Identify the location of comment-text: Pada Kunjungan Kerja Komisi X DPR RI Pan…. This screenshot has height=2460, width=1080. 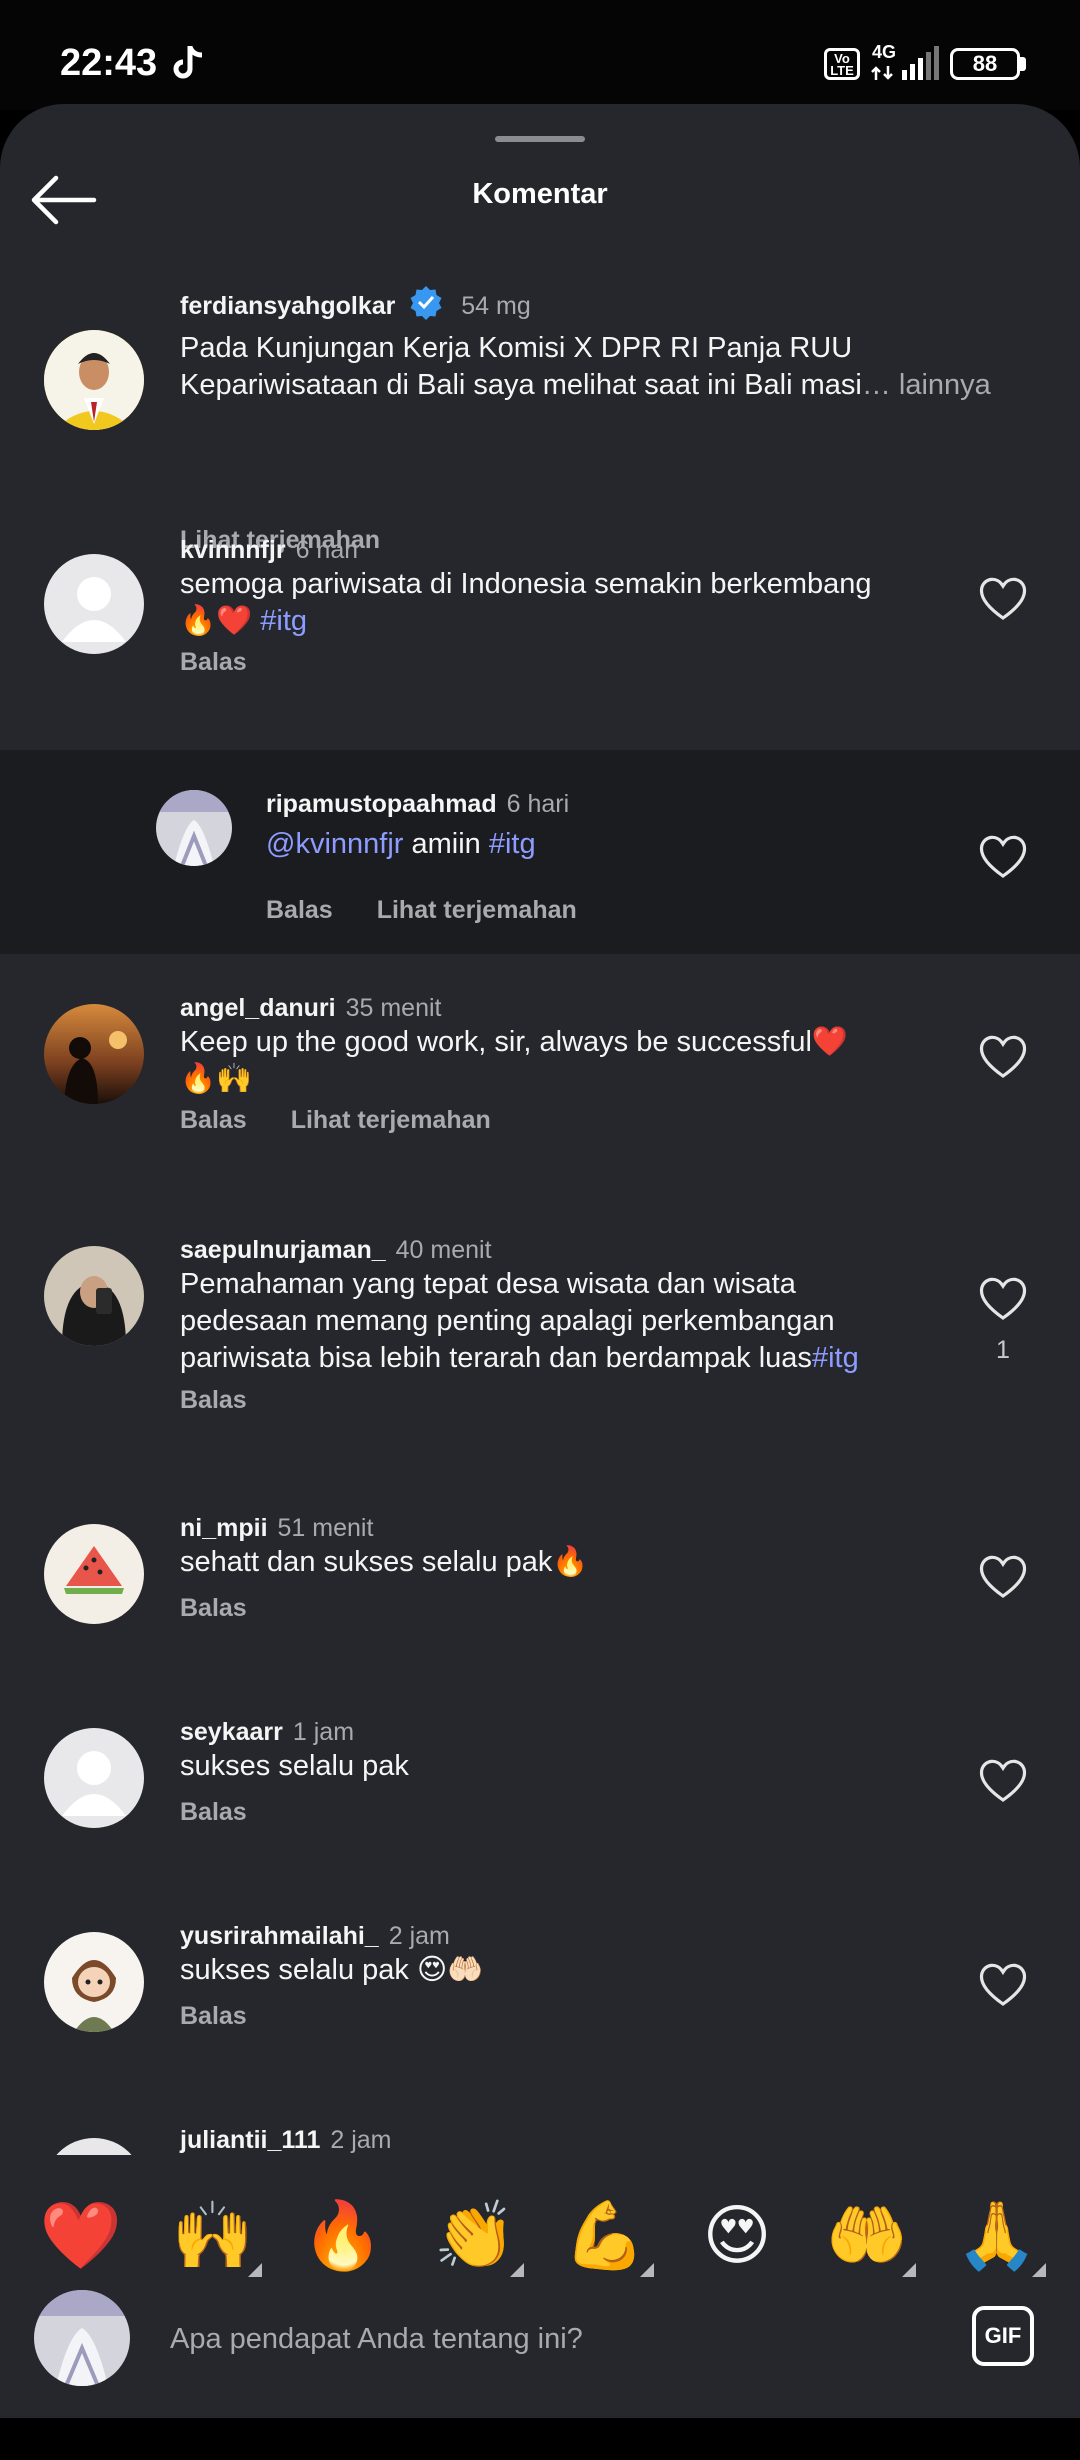
(620, 367).